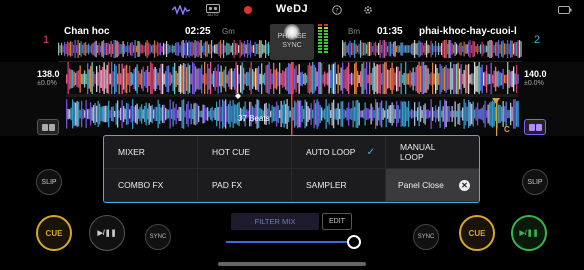 The width and height of the screenshot is (584, 270). What do you see at coordinates (107, 233) in the screenshot?
I see `deck1-play-pause-button: ▶/❚❚` at bounding box center [107, 233].